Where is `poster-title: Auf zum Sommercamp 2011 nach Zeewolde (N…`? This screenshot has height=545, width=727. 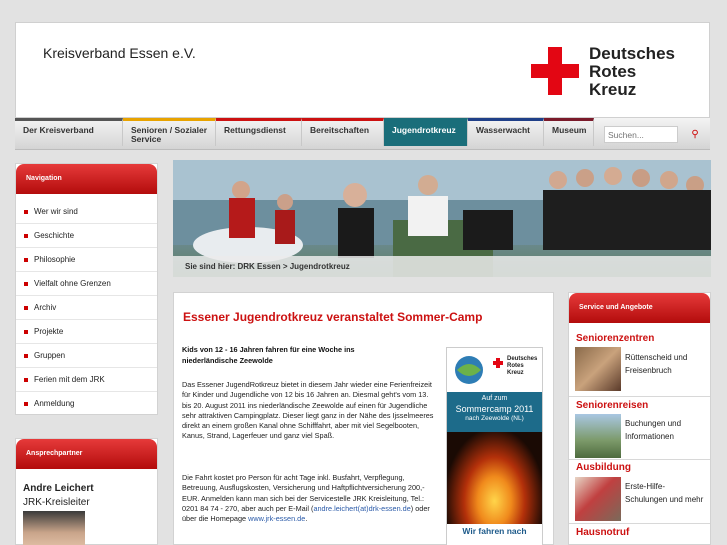
poster-title: Auf zum Sommercamp 2011 nach Zeewolde (N… is located at coordinates (494, 412).